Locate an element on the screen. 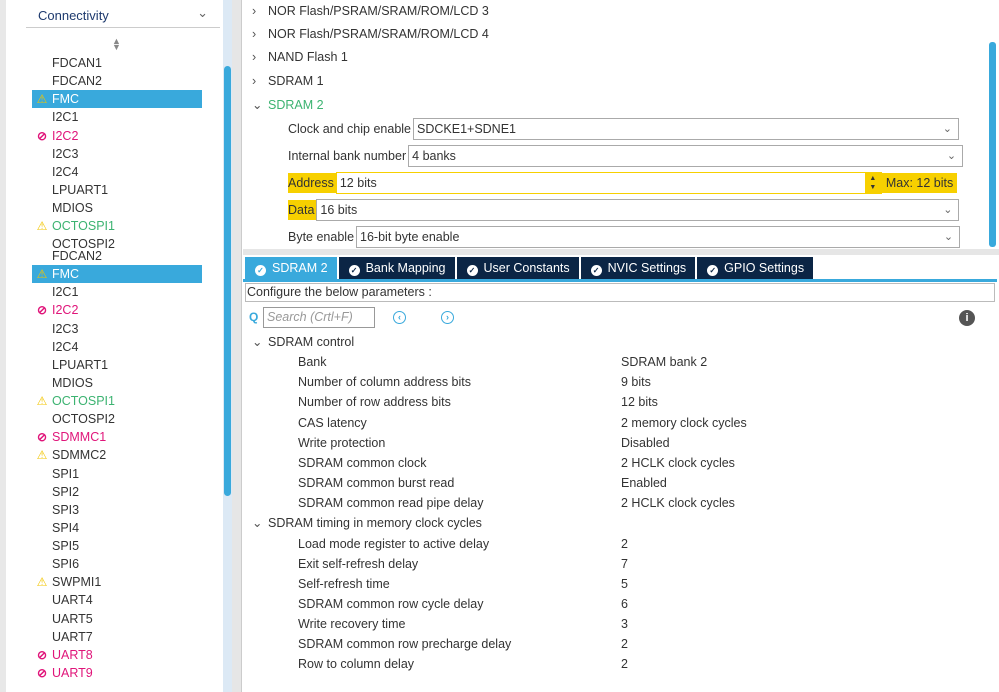 This screenshot has height=692, width=999. peripheral-item: UART7 is located at coordinates (117, 637).